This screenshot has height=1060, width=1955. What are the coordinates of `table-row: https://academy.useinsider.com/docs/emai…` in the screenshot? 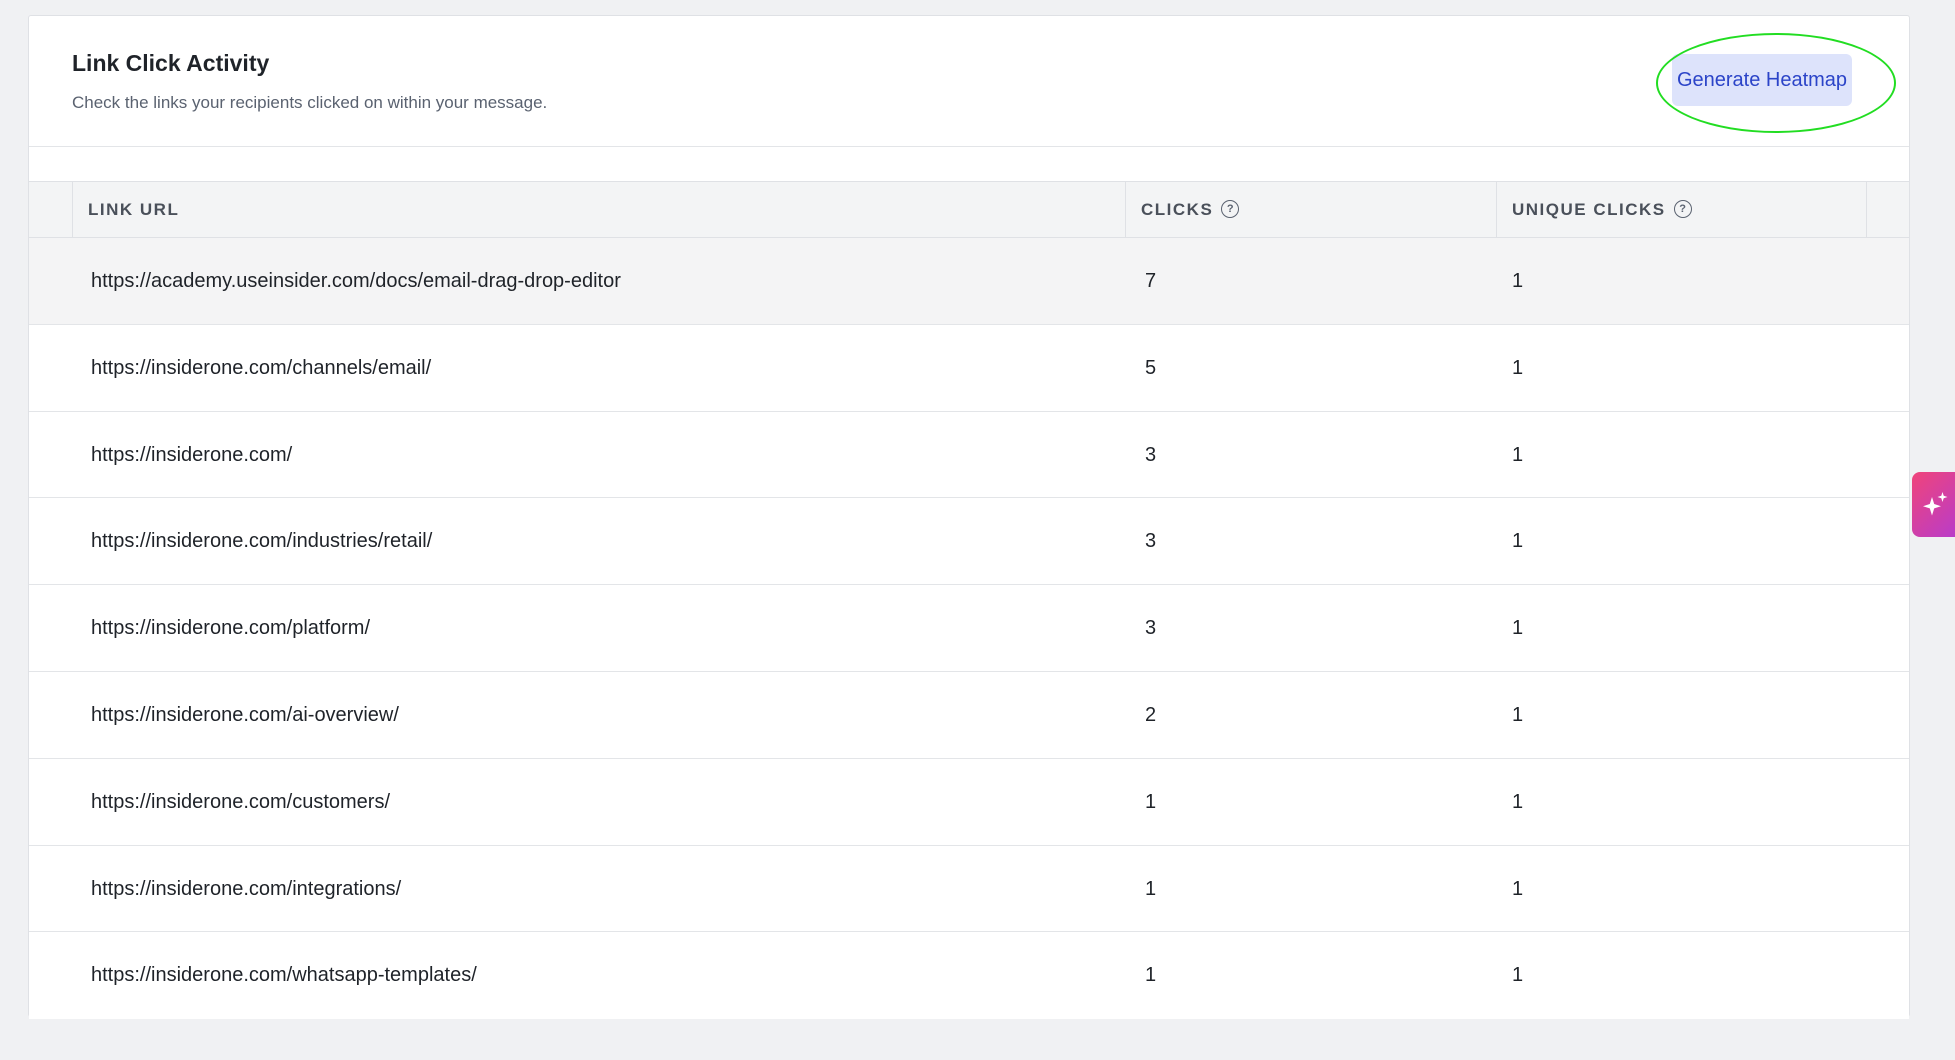 It's located at (969, 281).